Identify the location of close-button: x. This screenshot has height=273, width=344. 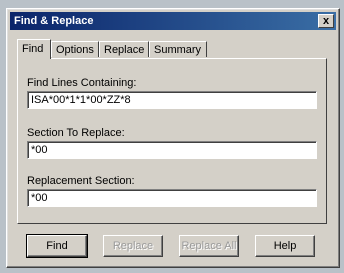
(326, 21).